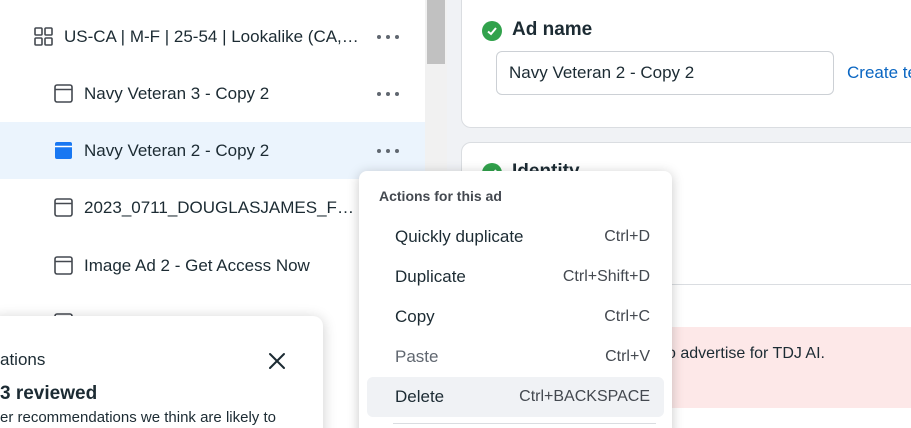 This screenshot has height=428, width=911. I want to click on close-icon, so click(277, 361).